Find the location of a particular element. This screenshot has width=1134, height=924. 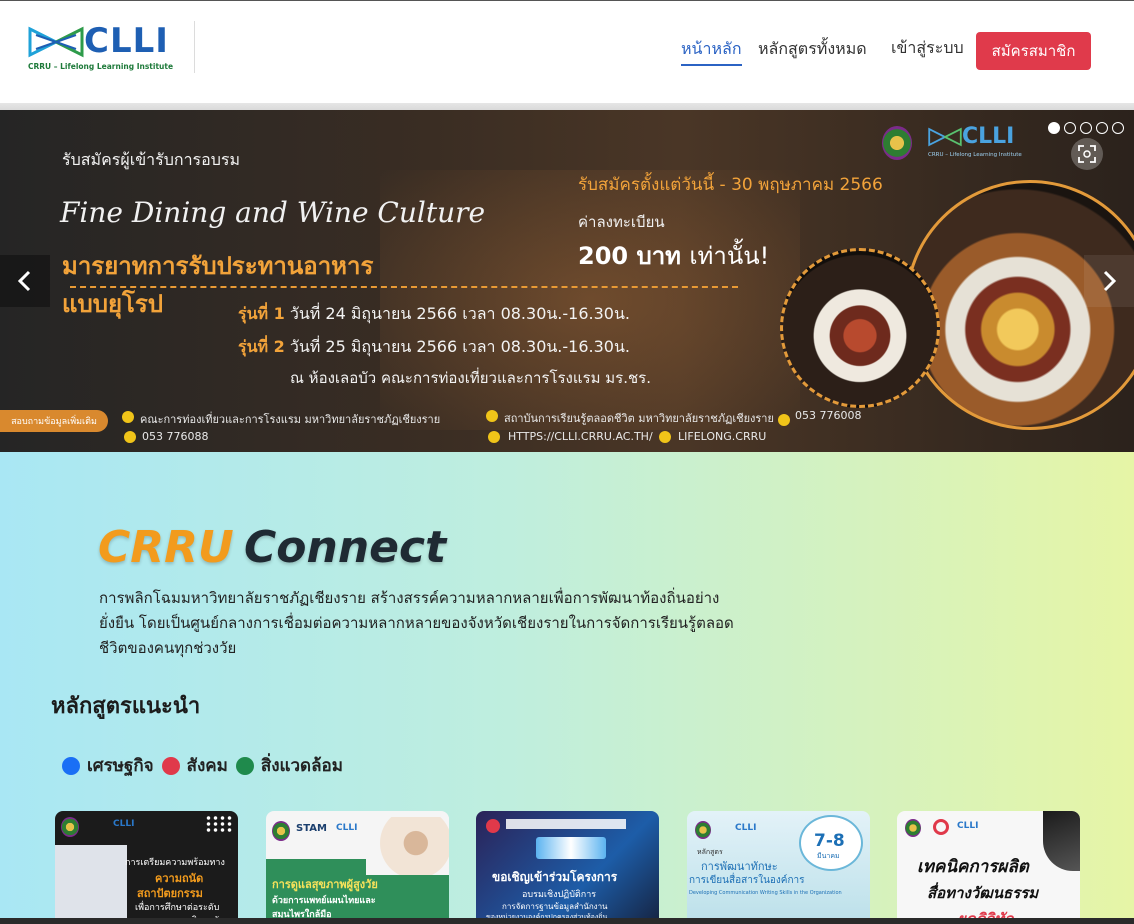

banner-logo-subtitle: CRRU – Lifelong Learning Institute is located at coordinates (975, 155).